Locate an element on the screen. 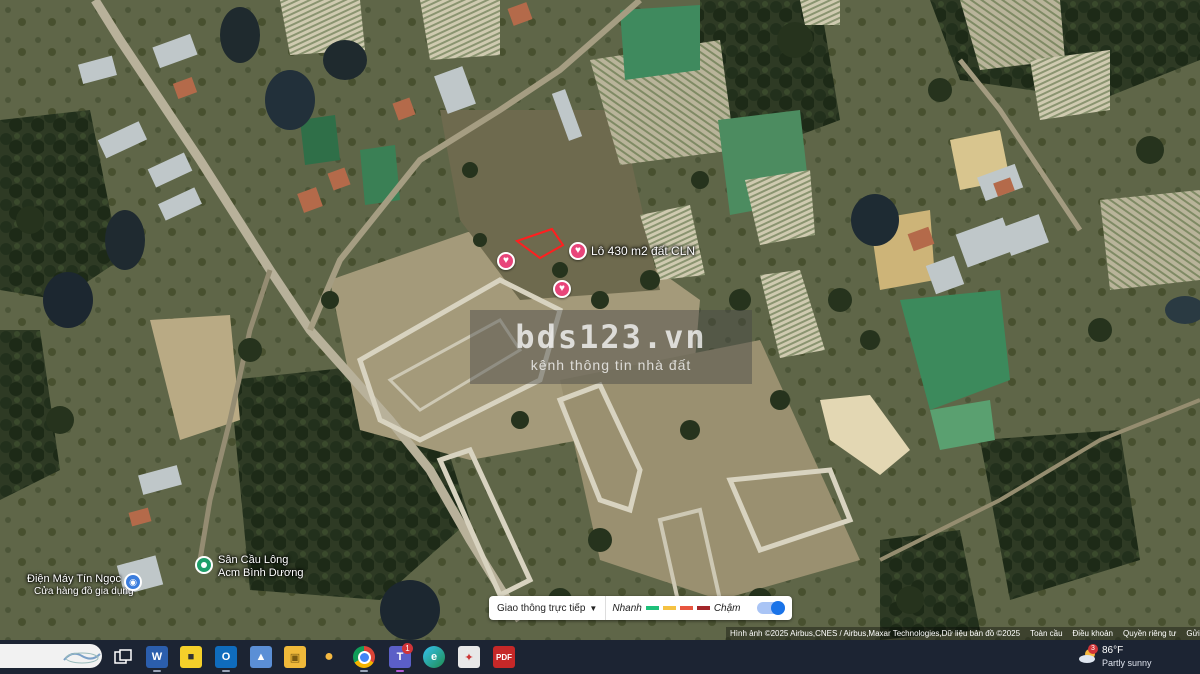  task-view-icon is located at coordinates (123, 657).